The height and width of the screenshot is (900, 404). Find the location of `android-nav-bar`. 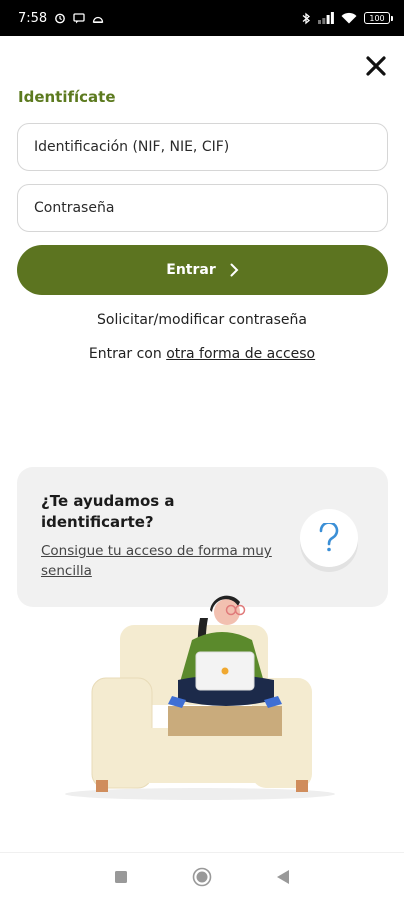

android-nav-bar is located at coordinates (202, 876).